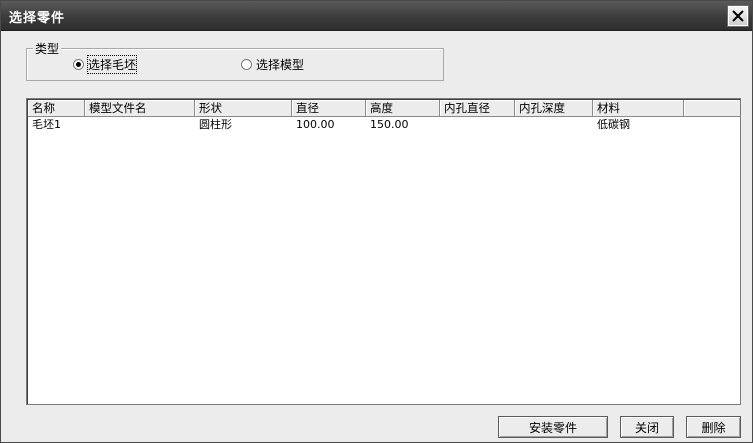 Image resolution: width=753 pixels, height=443 pixels. What do you see at coordinates (389, 124) in the screenshot?
I see `cell-height: 150.00` at bounding box center [389, 124].